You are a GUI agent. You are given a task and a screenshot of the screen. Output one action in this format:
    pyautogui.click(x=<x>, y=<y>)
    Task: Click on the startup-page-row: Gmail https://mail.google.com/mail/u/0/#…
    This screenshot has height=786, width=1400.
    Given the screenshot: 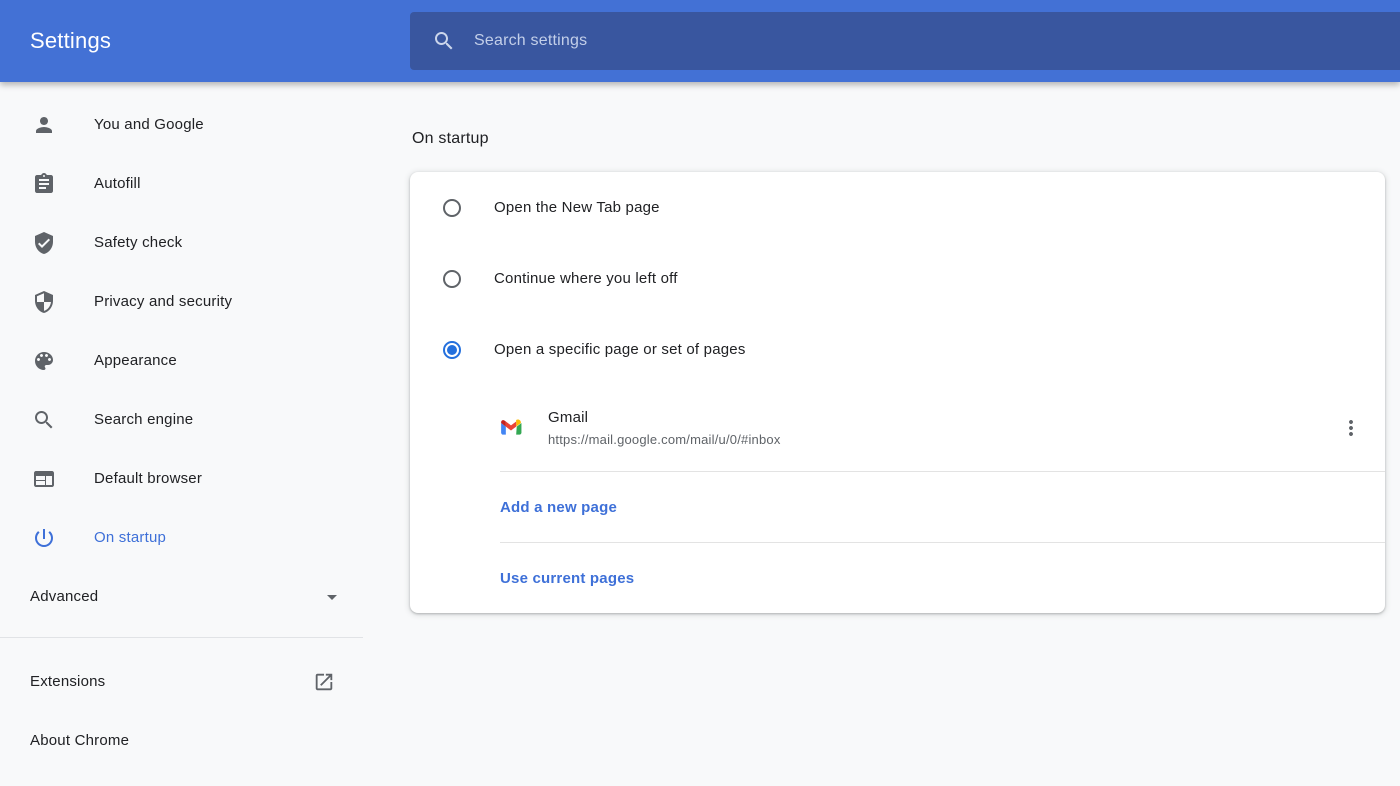 What is the action you would take?
    pyautogui.click(x=897, y=428)
    